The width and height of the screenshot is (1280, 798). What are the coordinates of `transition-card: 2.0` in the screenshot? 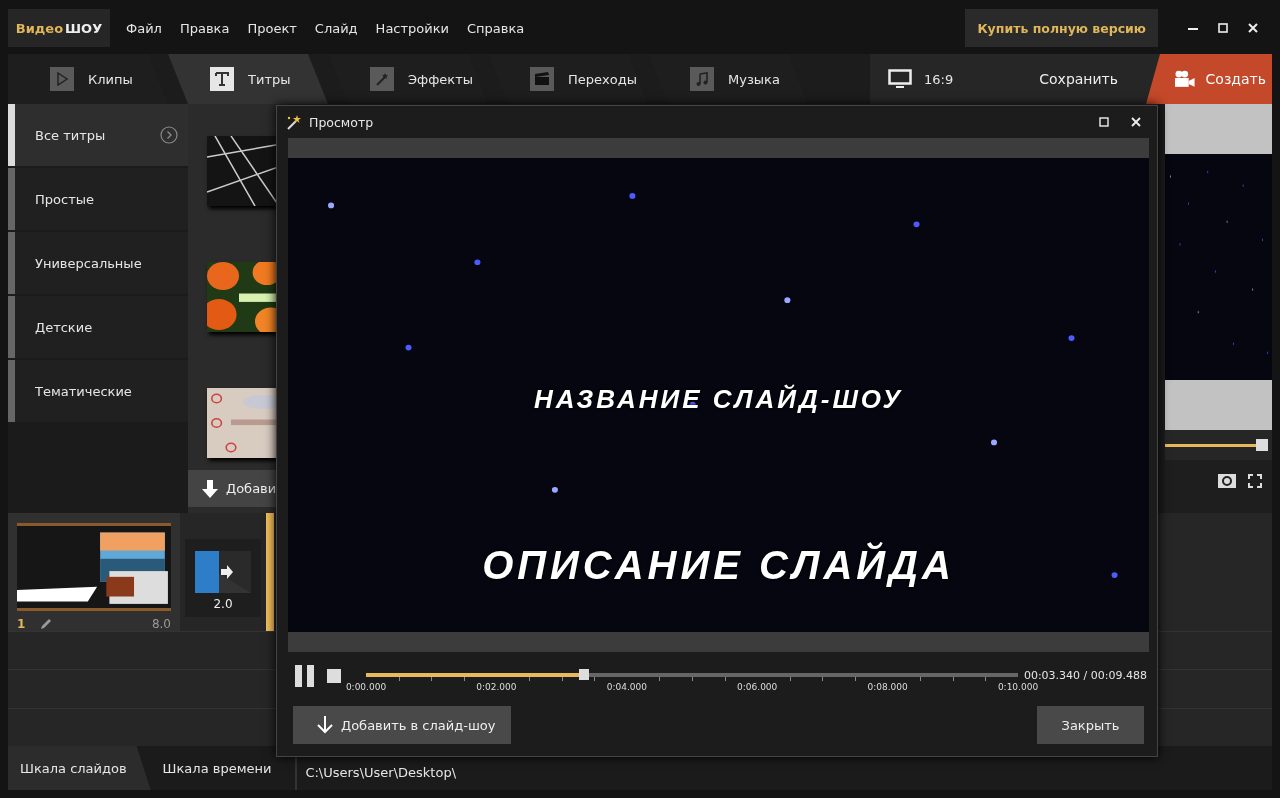 It's located at (223, 578).